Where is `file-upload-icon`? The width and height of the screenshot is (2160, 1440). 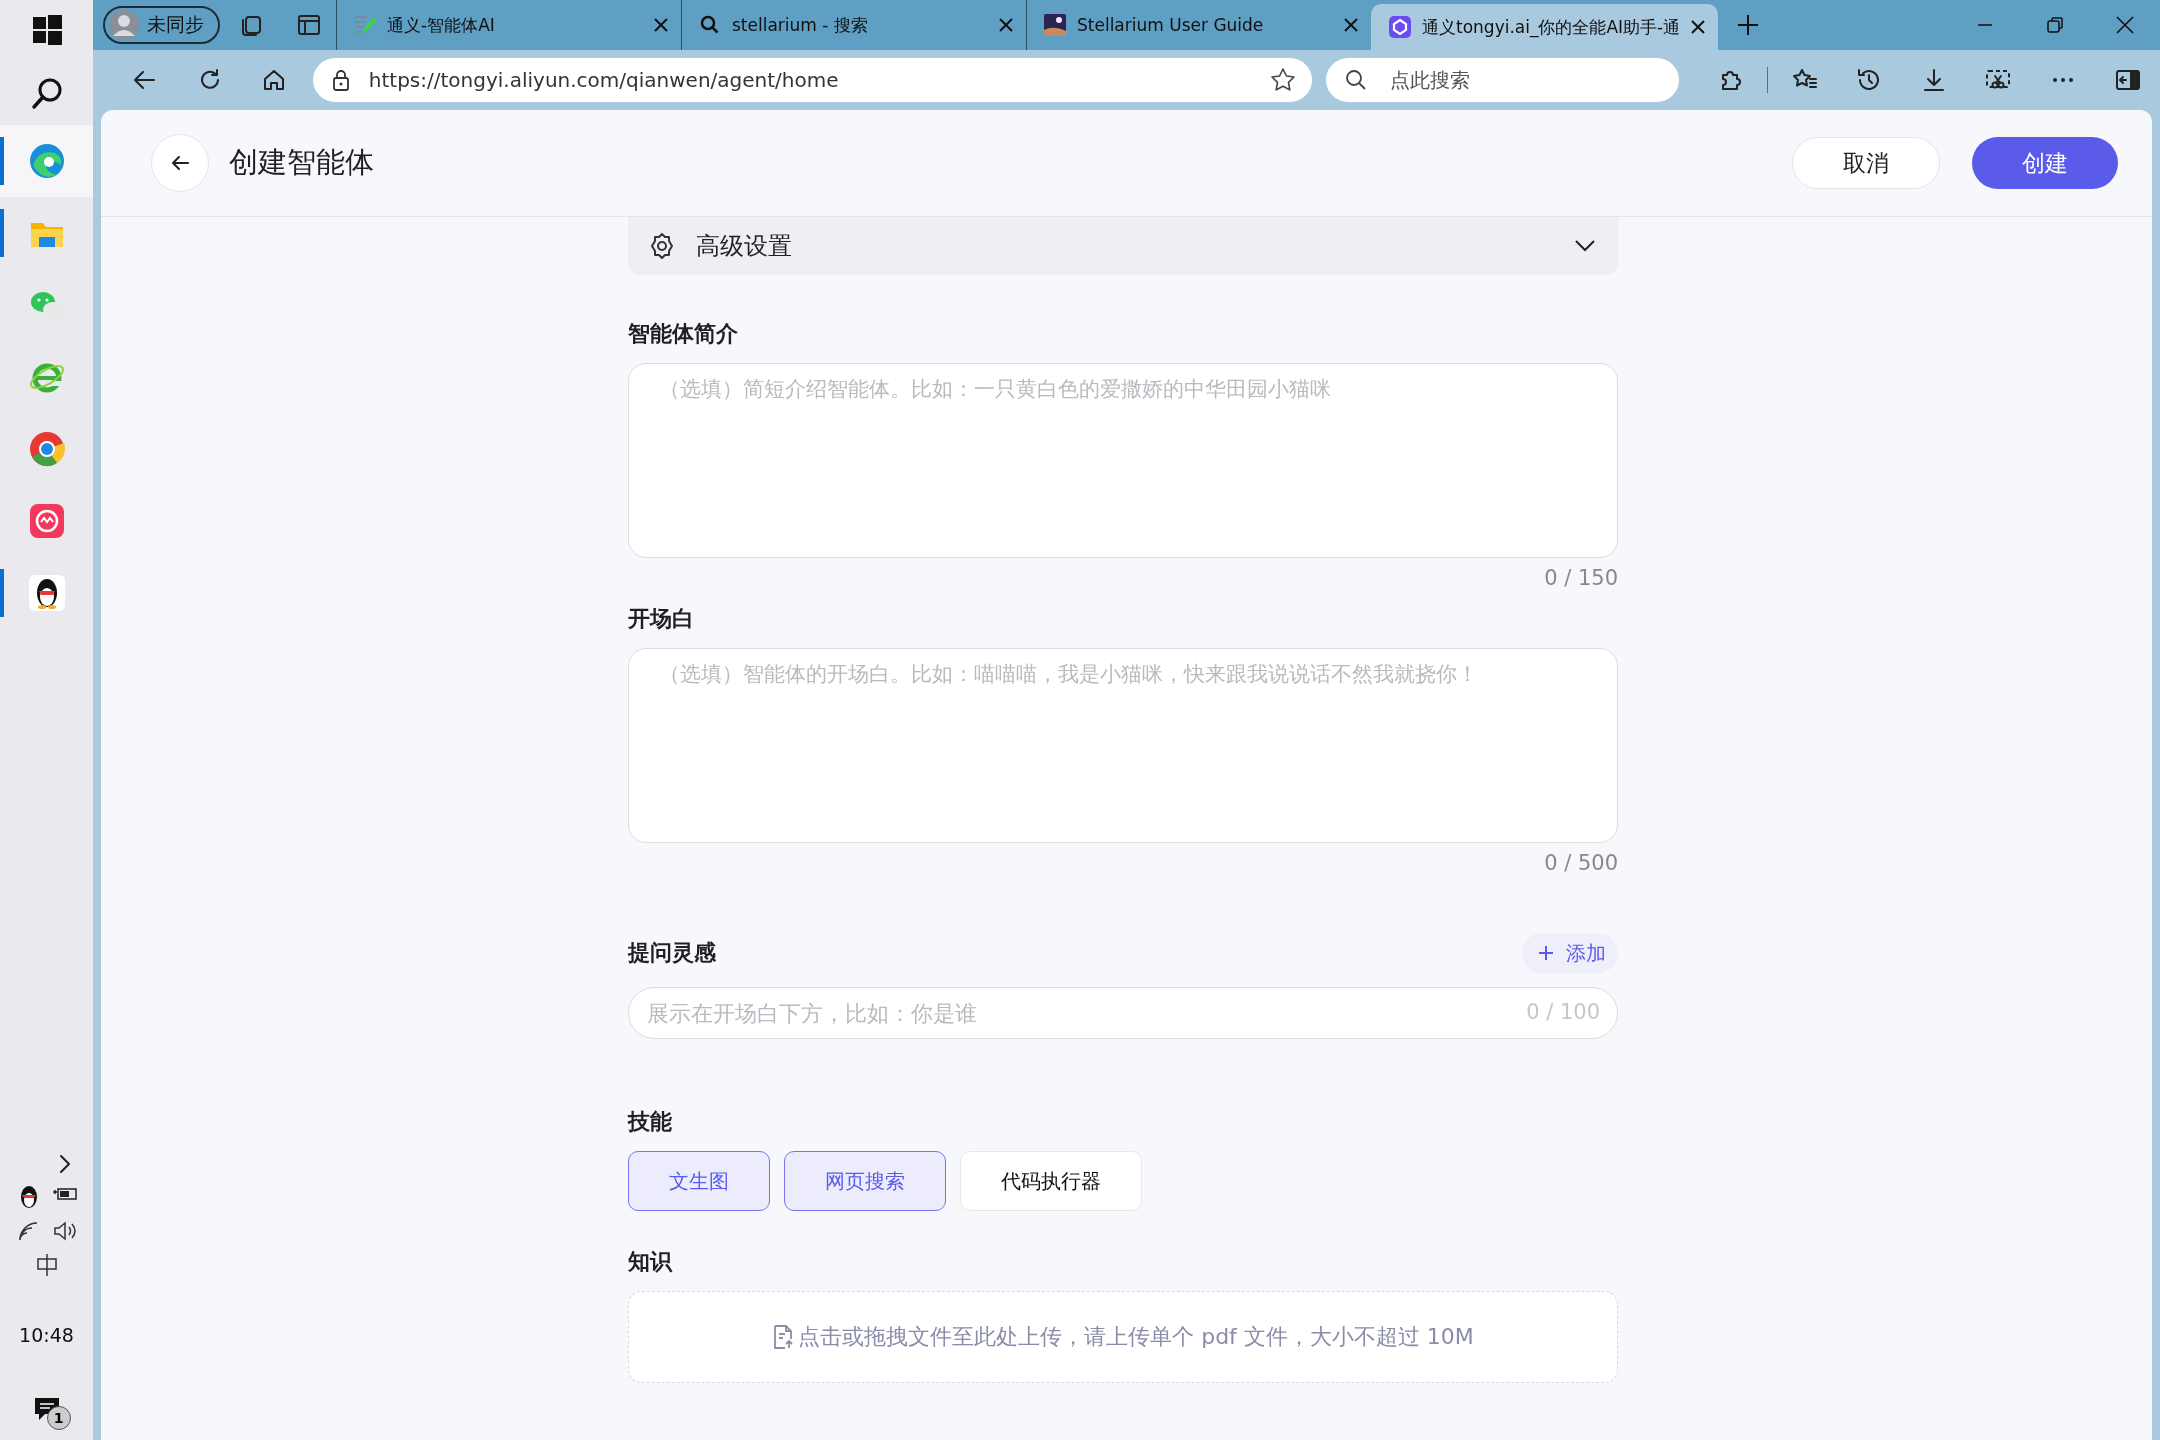 file-upload-icon is located at coordinates (783, 1337).